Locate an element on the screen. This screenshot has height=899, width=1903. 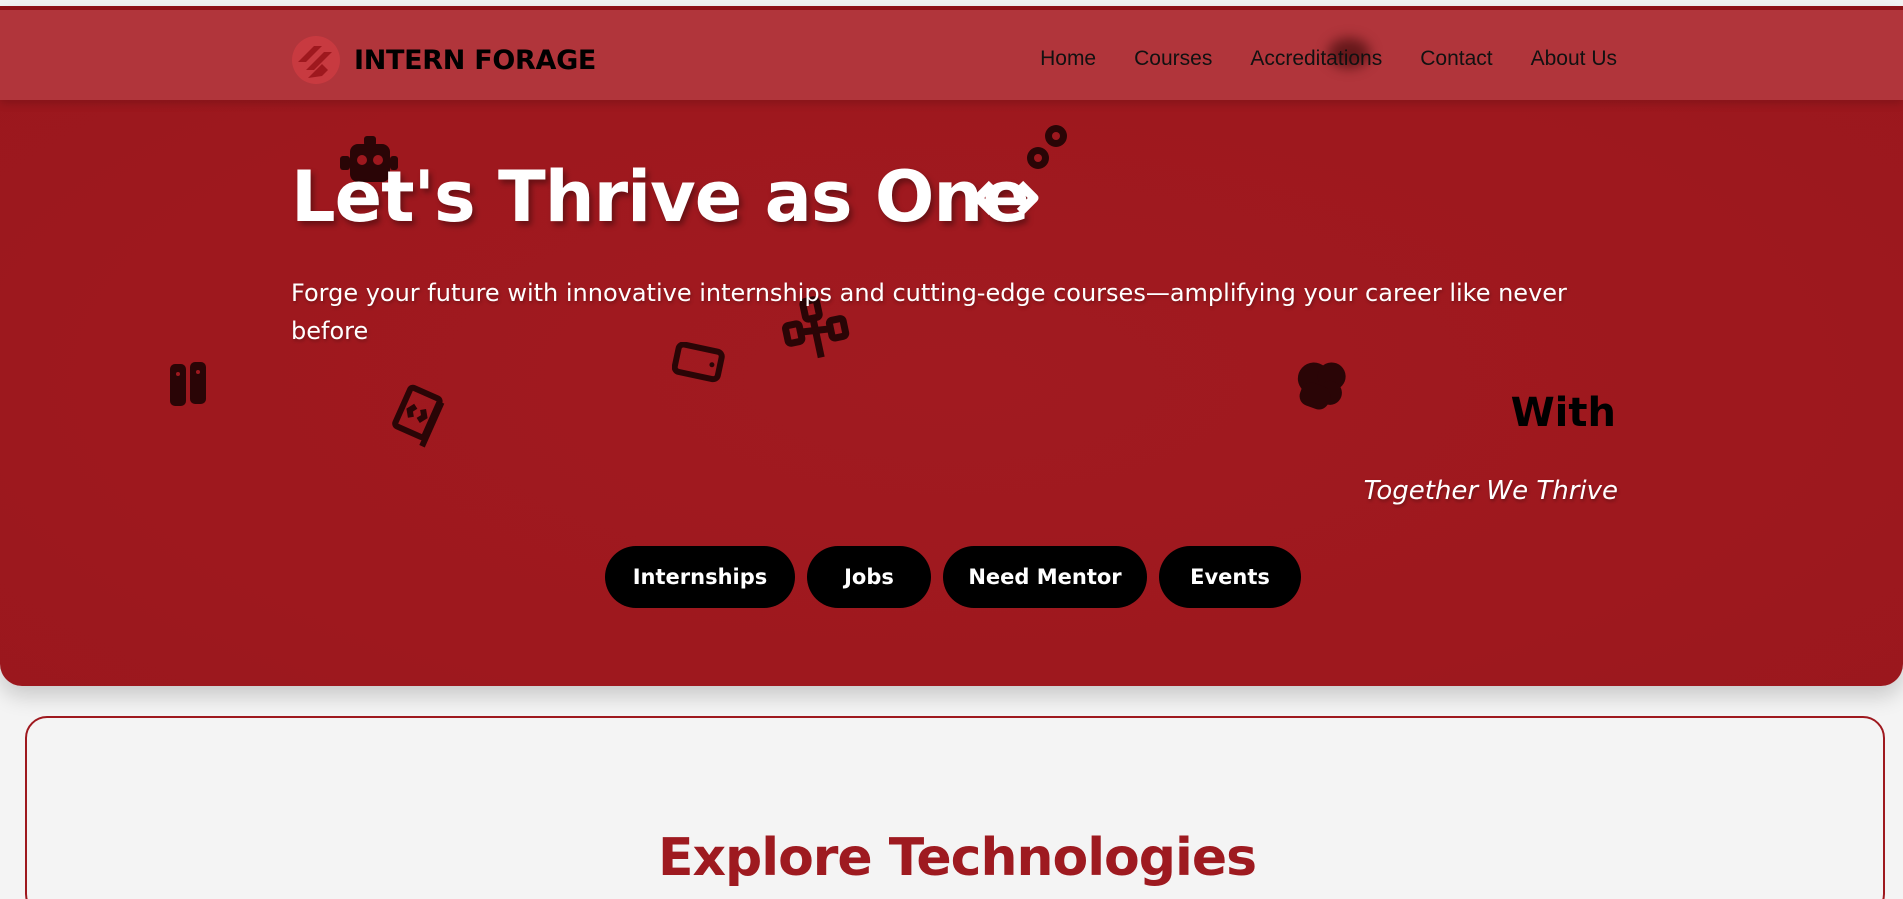
cloud-icon is located at coordinates (1321, 386).